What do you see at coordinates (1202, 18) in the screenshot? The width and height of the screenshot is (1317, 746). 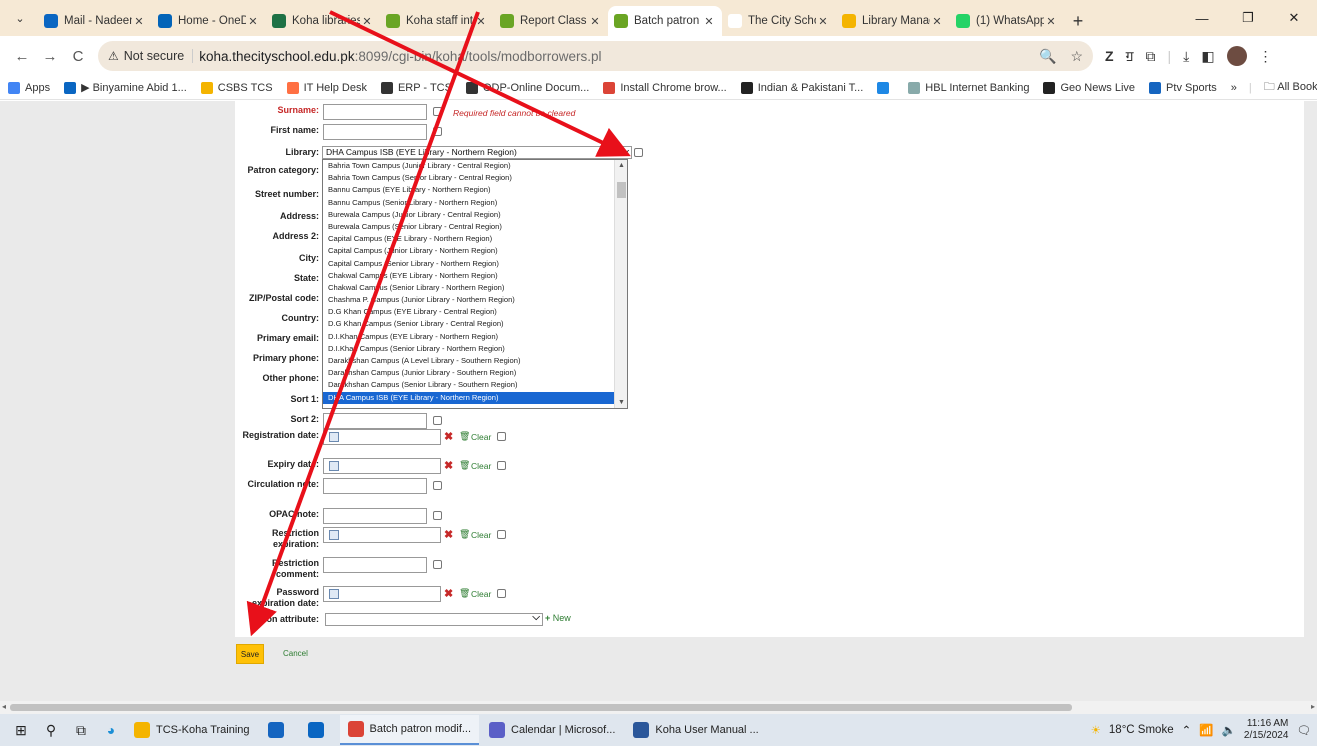 I see `minimize-icon: —` at bounding box center [1202, 18].